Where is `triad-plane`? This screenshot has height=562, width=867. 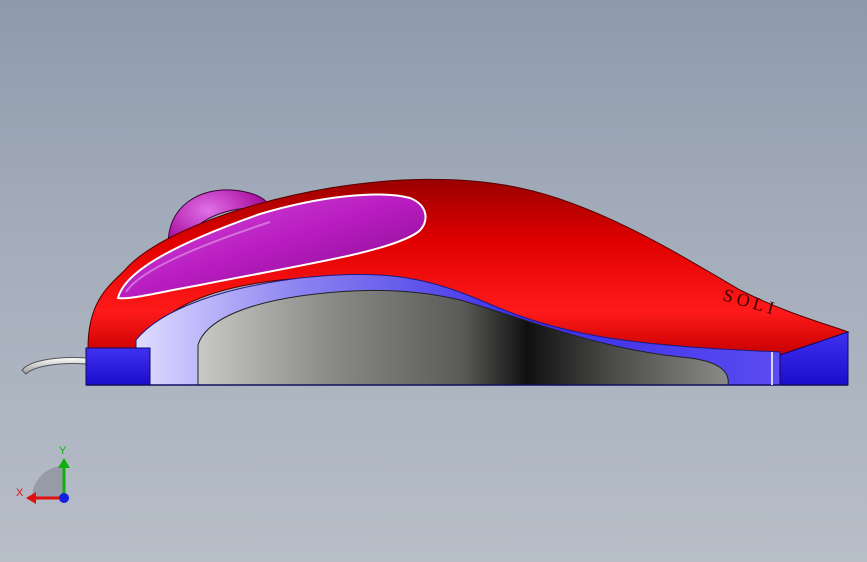
triad-plane is located at coordinates (48, 482).